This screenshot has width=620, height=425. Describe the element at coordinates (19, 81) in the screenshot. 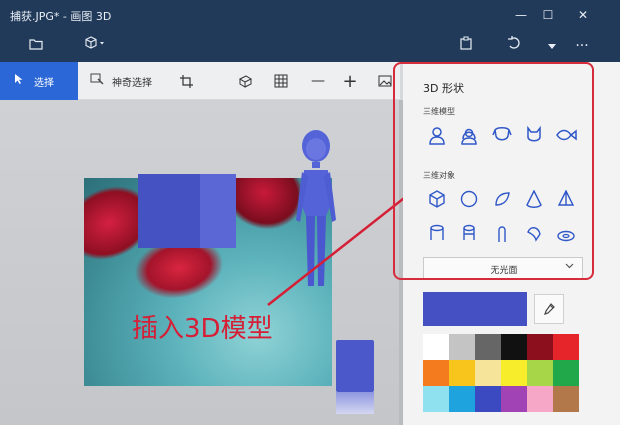

I see `pointer-icon` at that location.